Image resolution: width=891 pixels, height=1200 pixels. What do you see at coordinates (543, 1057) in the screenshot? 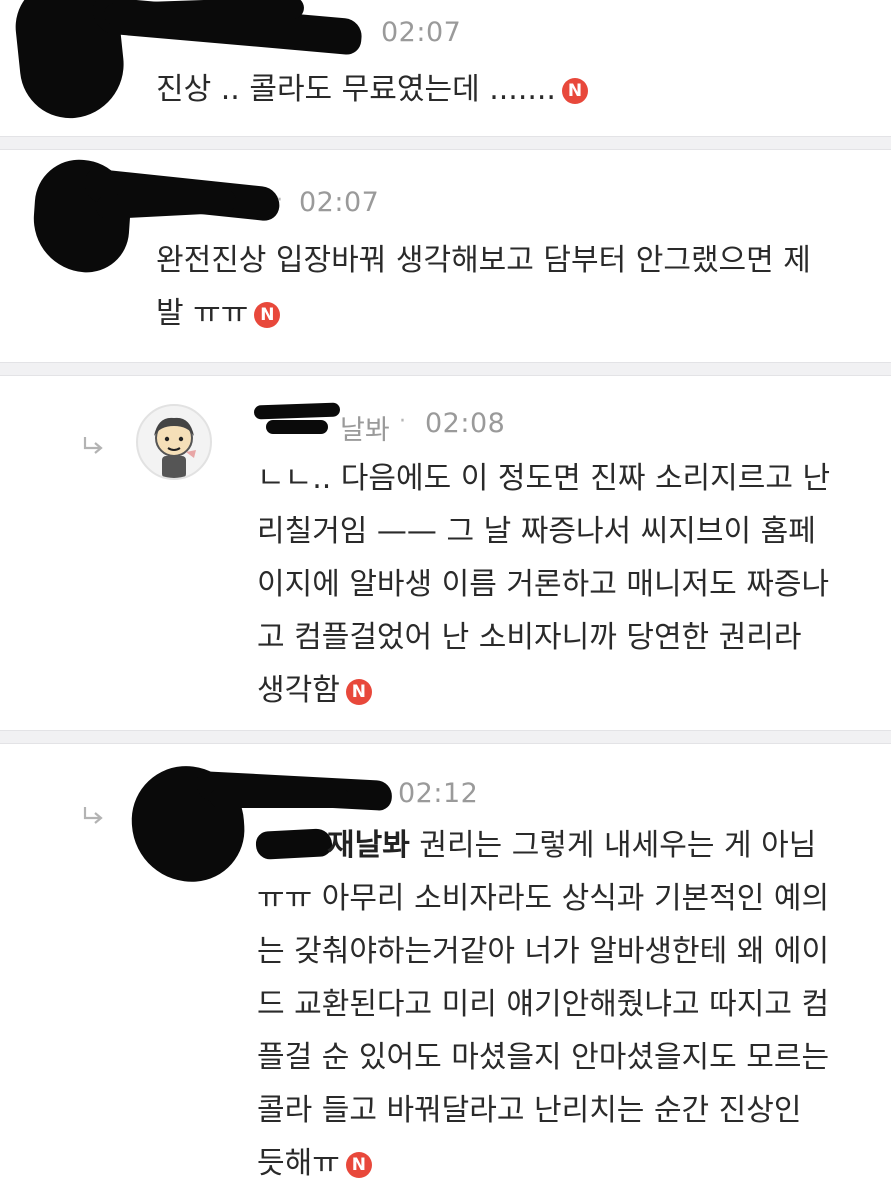
I see `comment-text-line: 플걸 순 있어도 마셨을지 안마셨을지도 모르는` at bounding box center [543, 1057].